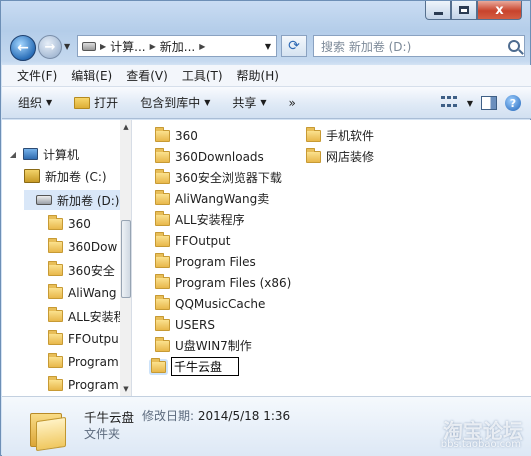 Image resolution: width=531 pixels, height=456 pixels. I want to click on file-item-folder: AliWangWang卖, so click(212, 198).